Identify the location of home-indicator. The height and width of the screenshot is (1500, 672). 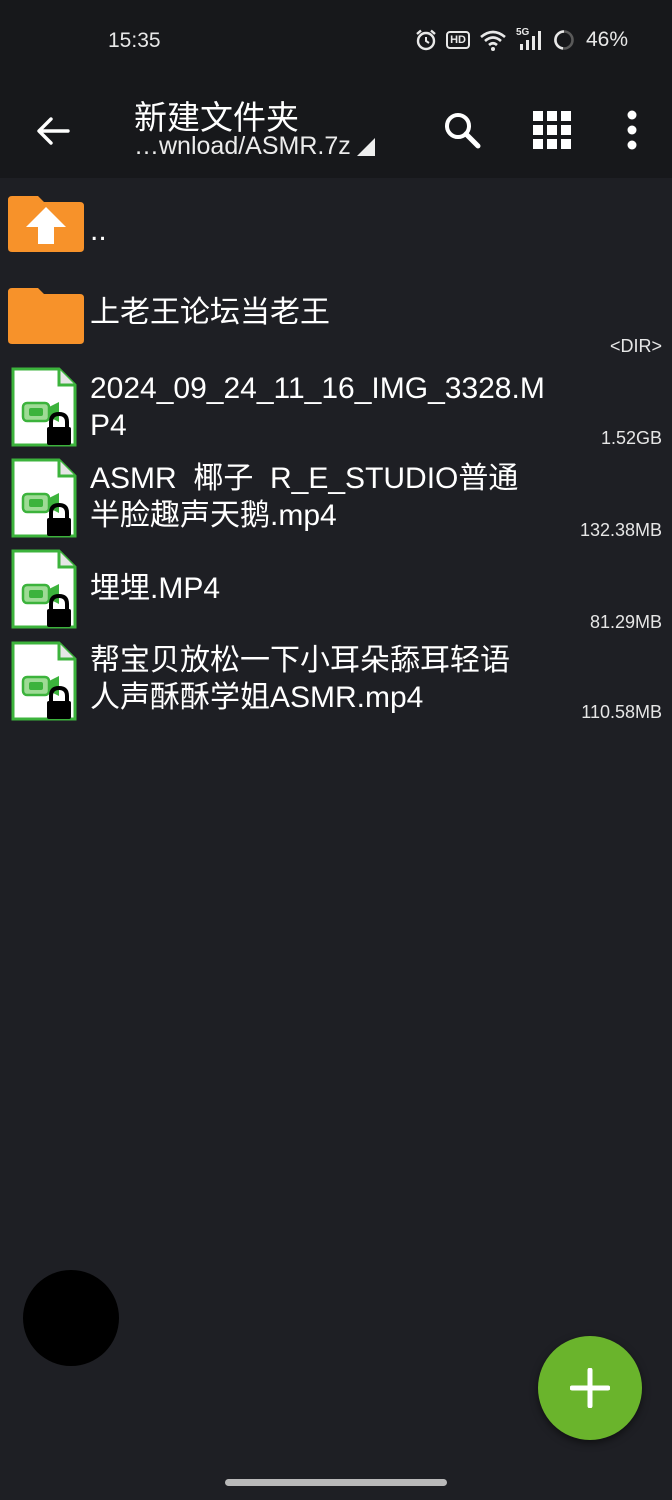
(336, 1482).